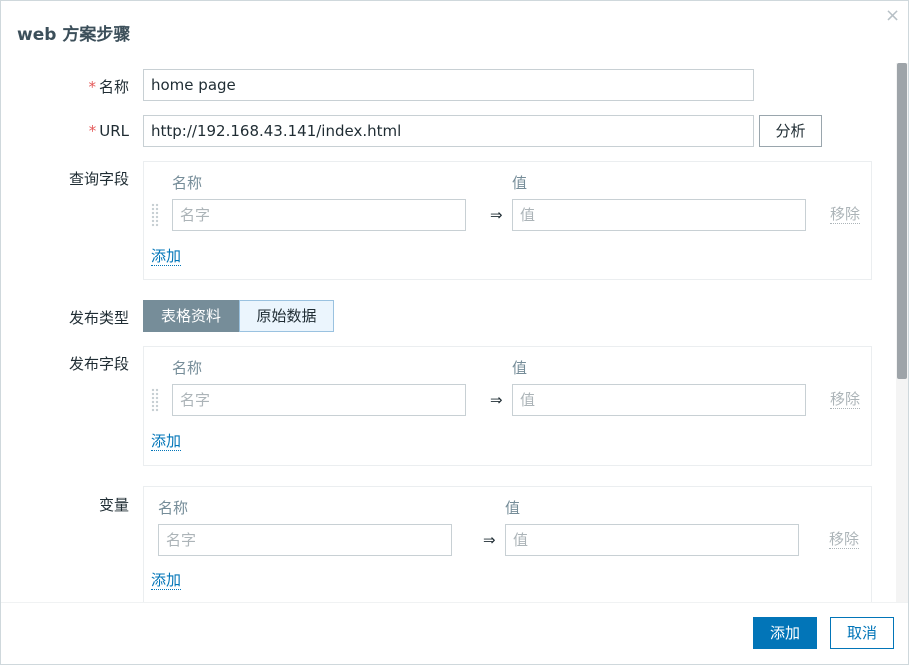 This screenshot has width=909, height=665. What do you see at coordinates (113, 505) in the screenshot?
I see `variables-label: 变量` at bounding box center [113, 505].